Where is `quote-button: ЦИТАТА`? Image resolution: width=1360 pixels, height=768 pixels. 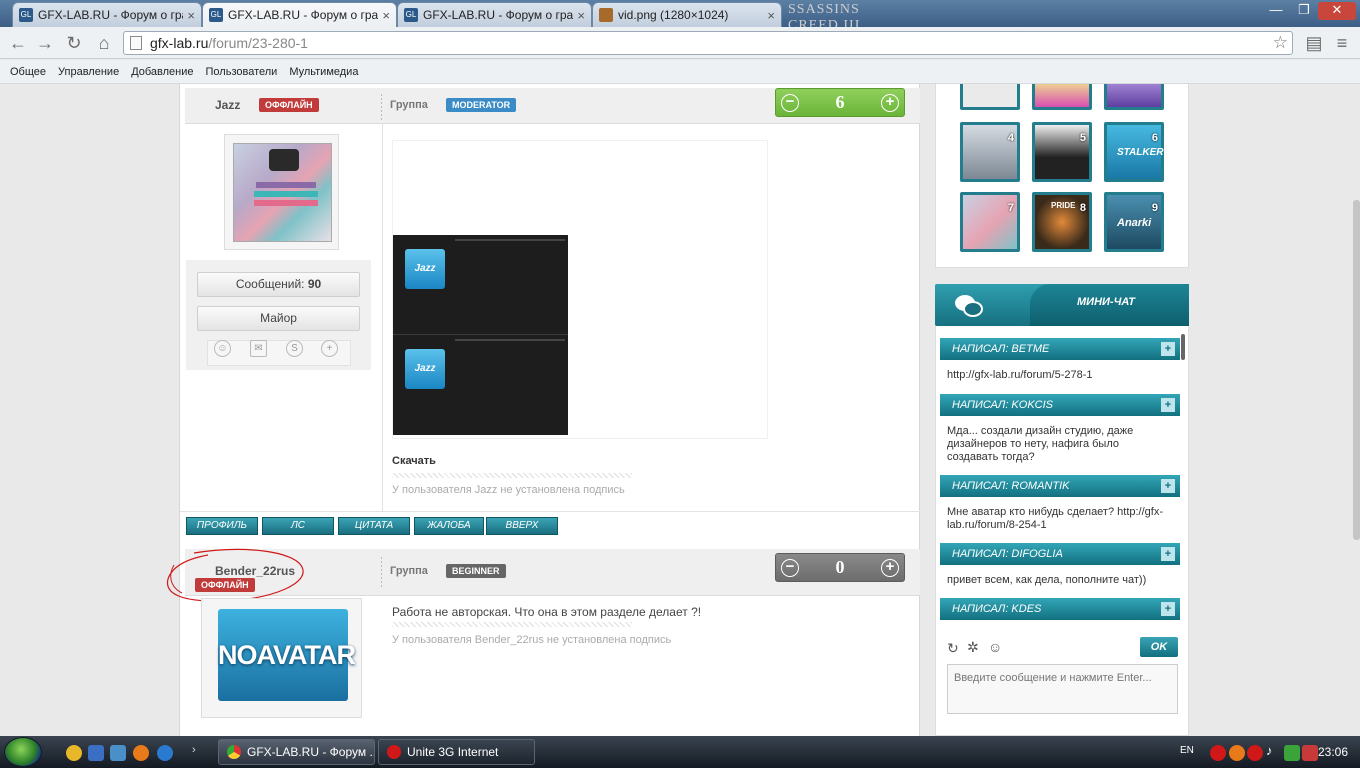 quote-button: ЦИТАТА is located at coordinates (374, 526).